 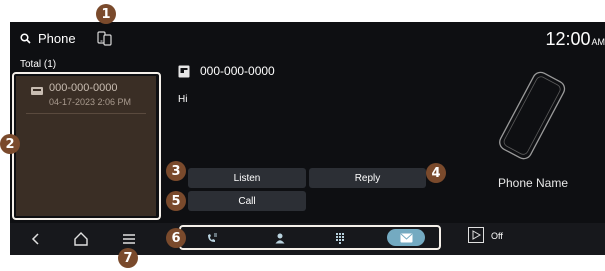 I want to click on phone-switch-icon, so click(x=104, y=38).